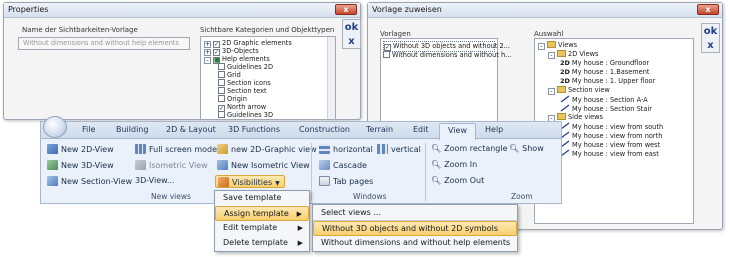 The width and height of the screenshot is (730, 257). What do you see at coordinates (254, 129) in the screenshot?
I see `tab-3d-functions: 3D Functions` at bounding box center [254, 129].